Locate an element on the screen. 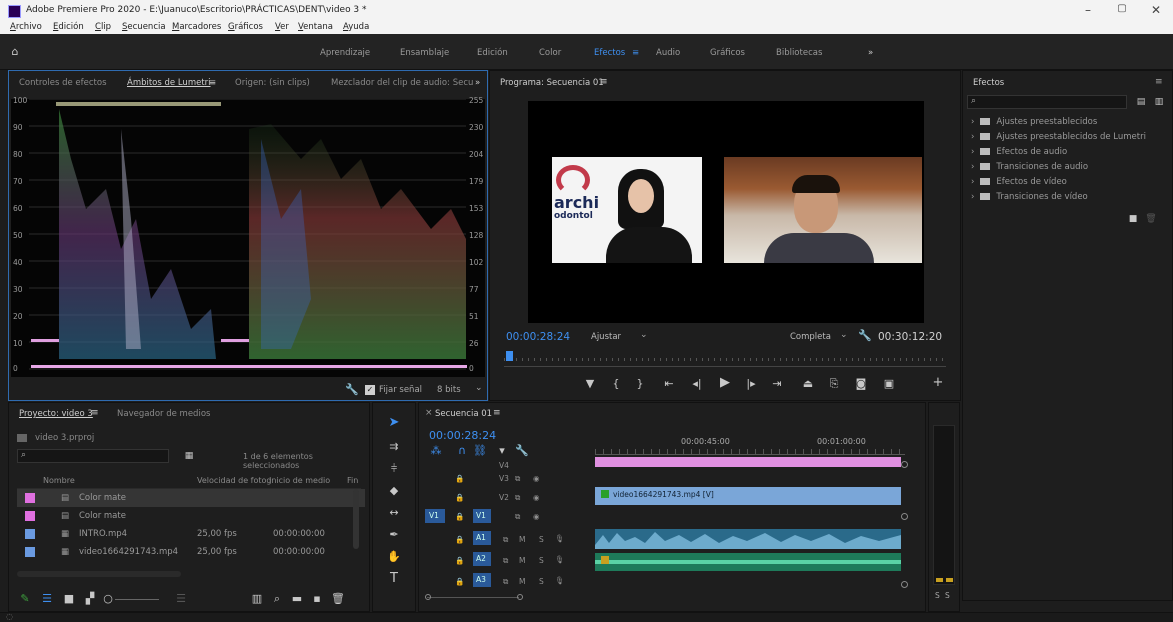  fit-dropdown: Ajustar is located at coordinates (606, 337).